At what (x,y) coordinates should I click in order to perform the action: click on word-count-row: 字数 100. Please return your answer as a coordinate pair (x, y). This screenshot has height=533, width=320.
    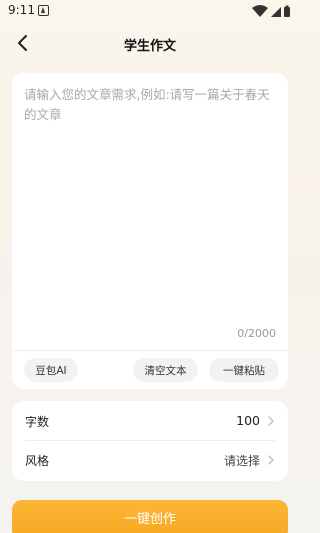
    Looking at the image, I should click on (150, 421).